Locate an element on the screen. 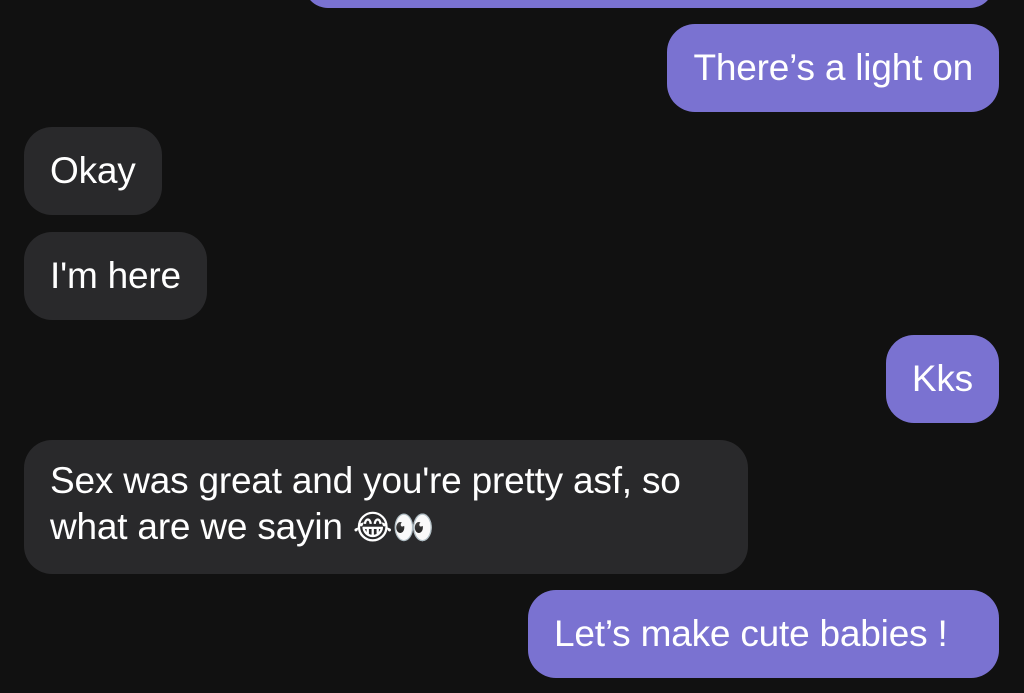 Image resolution: width=1024 pixels, height=693 pixels. message-text-line-1: Sex was great and you're pretty asf, so is located at coordinates (365, 480).